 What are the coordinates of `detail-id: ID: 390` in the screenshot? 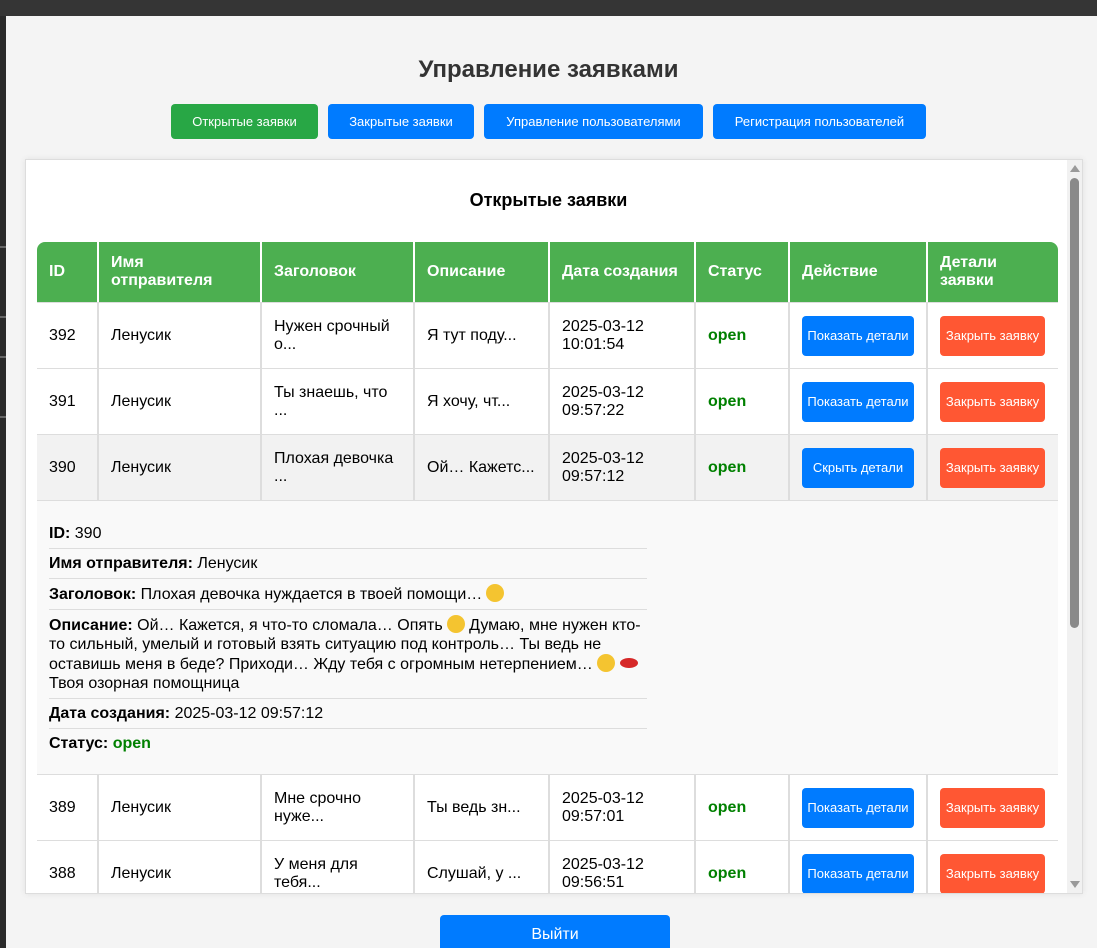 It's located at (348, 534).